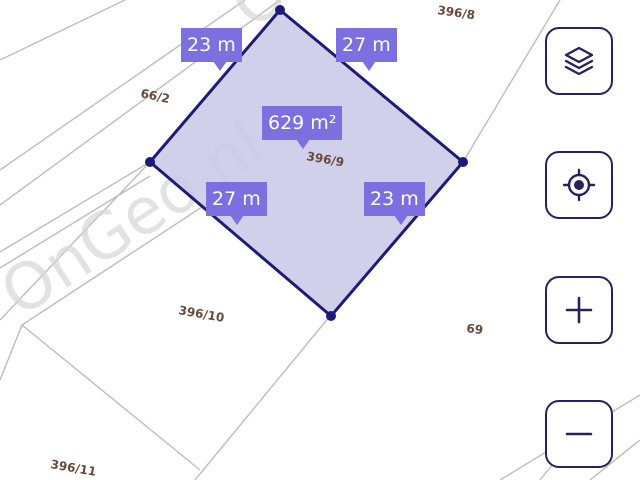 The height and width of the screenshot is (480, 640). I want to click on area-label: 629 m², so click(302, 127).